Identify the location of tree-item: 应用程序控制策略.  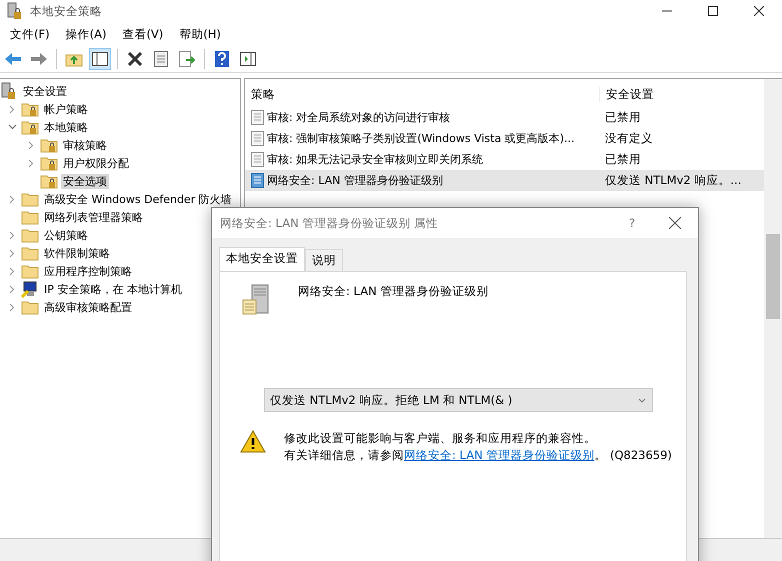
(88, 271).